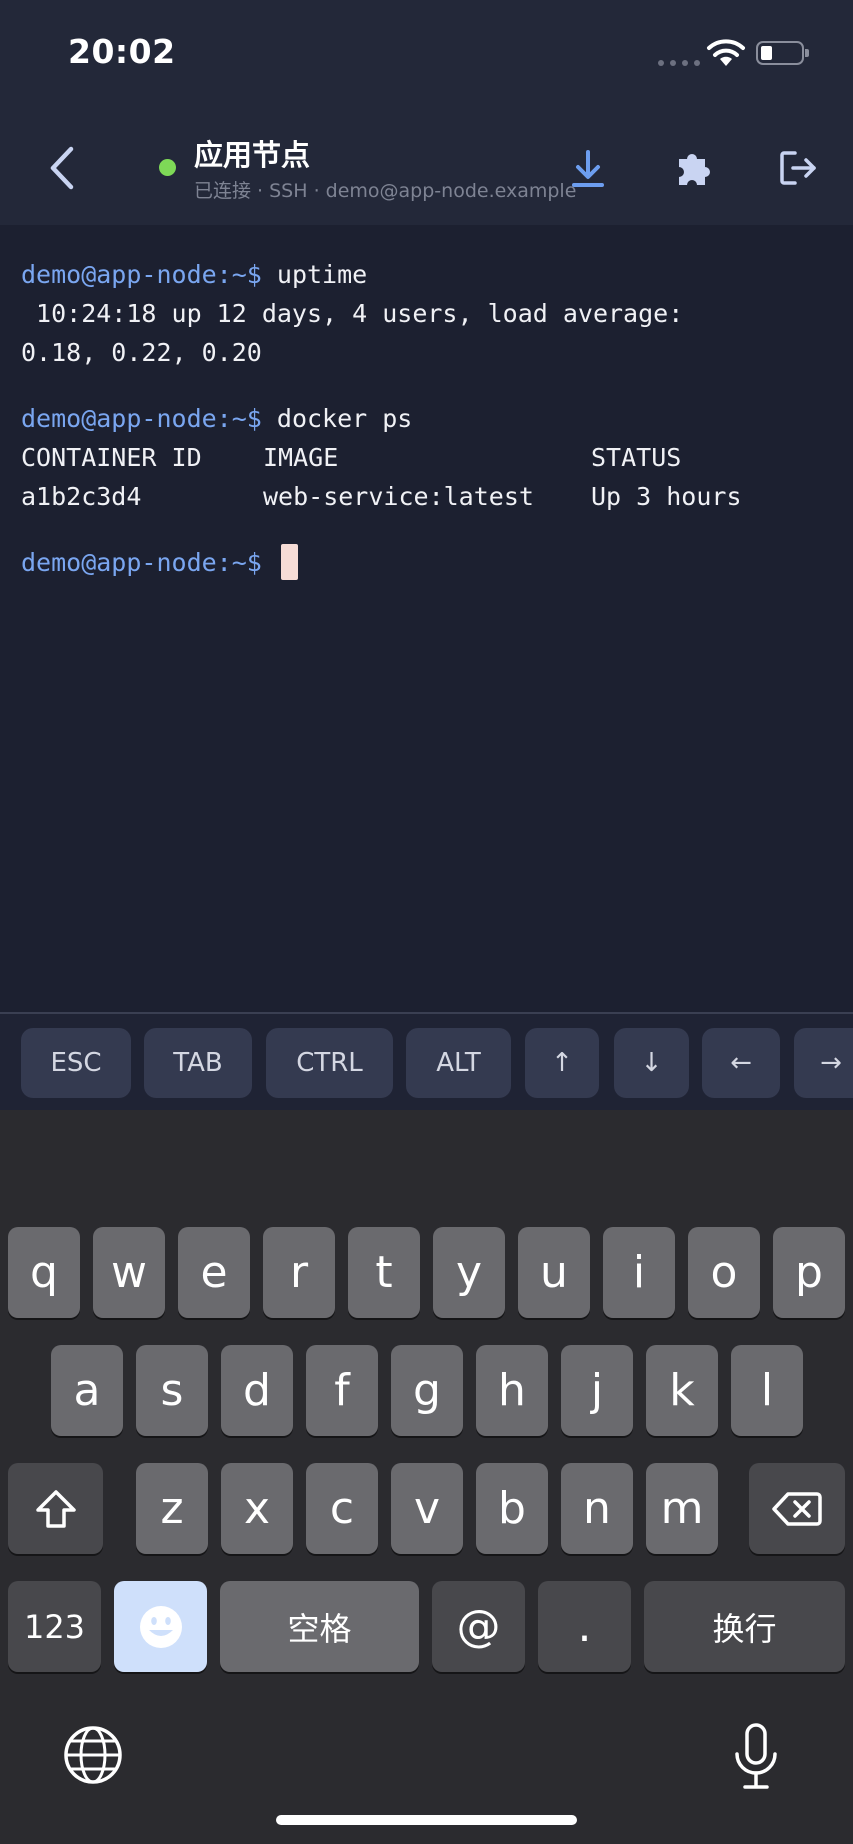 This screenshot has width=853, height=1844. Describe the element at coordinates (478, 1626) in the screenshot. I see `at-key: @` at that location.